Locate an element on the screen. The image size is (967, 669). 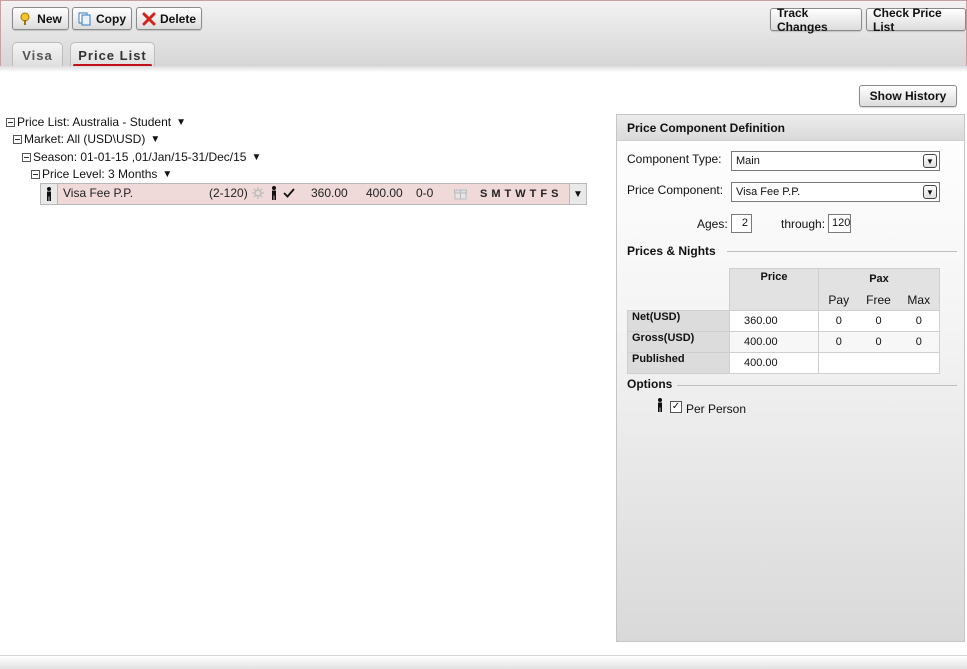
component-ages: (2-120) is located at coordinates (228, 193).